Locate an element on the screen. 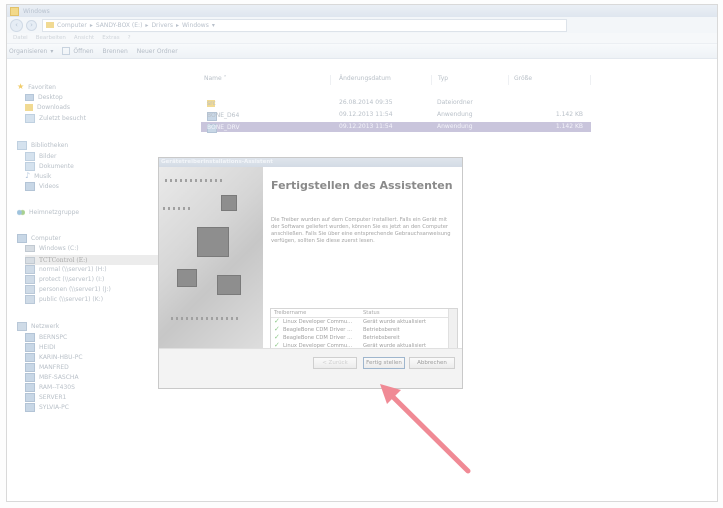 This screenshot has height=508, width=723. music-icon: ♪ is located at coordinates (28, 175).